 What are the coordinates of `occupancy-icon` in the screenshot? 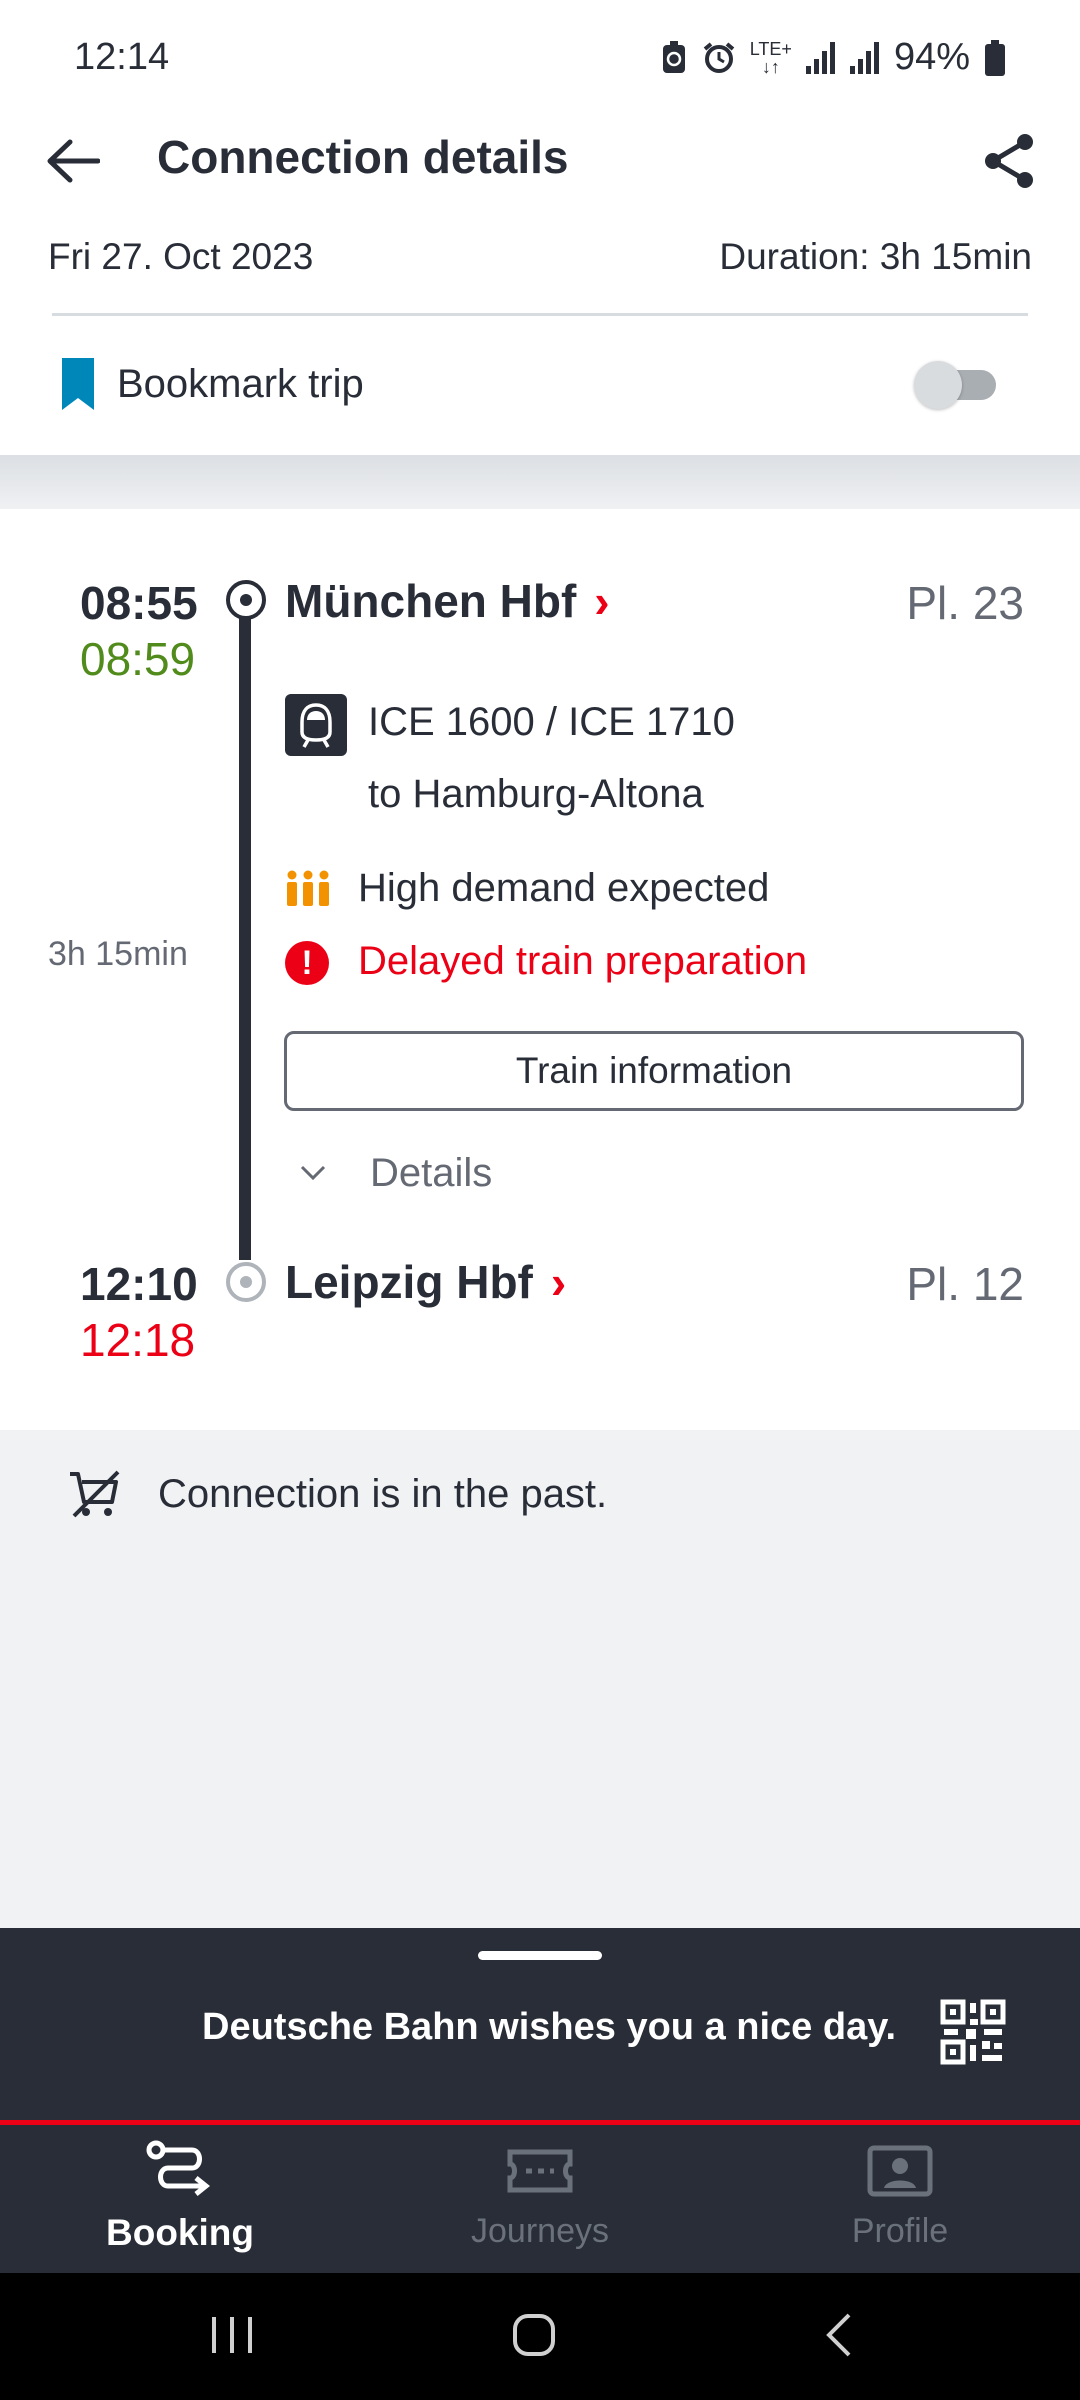 It's located at (308, 888).